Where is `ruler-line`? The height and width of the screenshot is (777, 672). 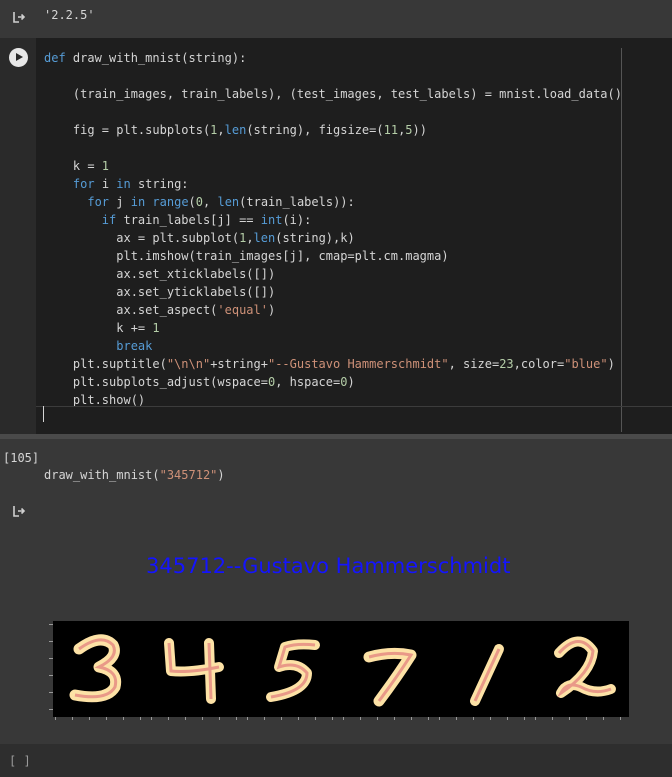
ruler-line is located at coordinates (621, 240).